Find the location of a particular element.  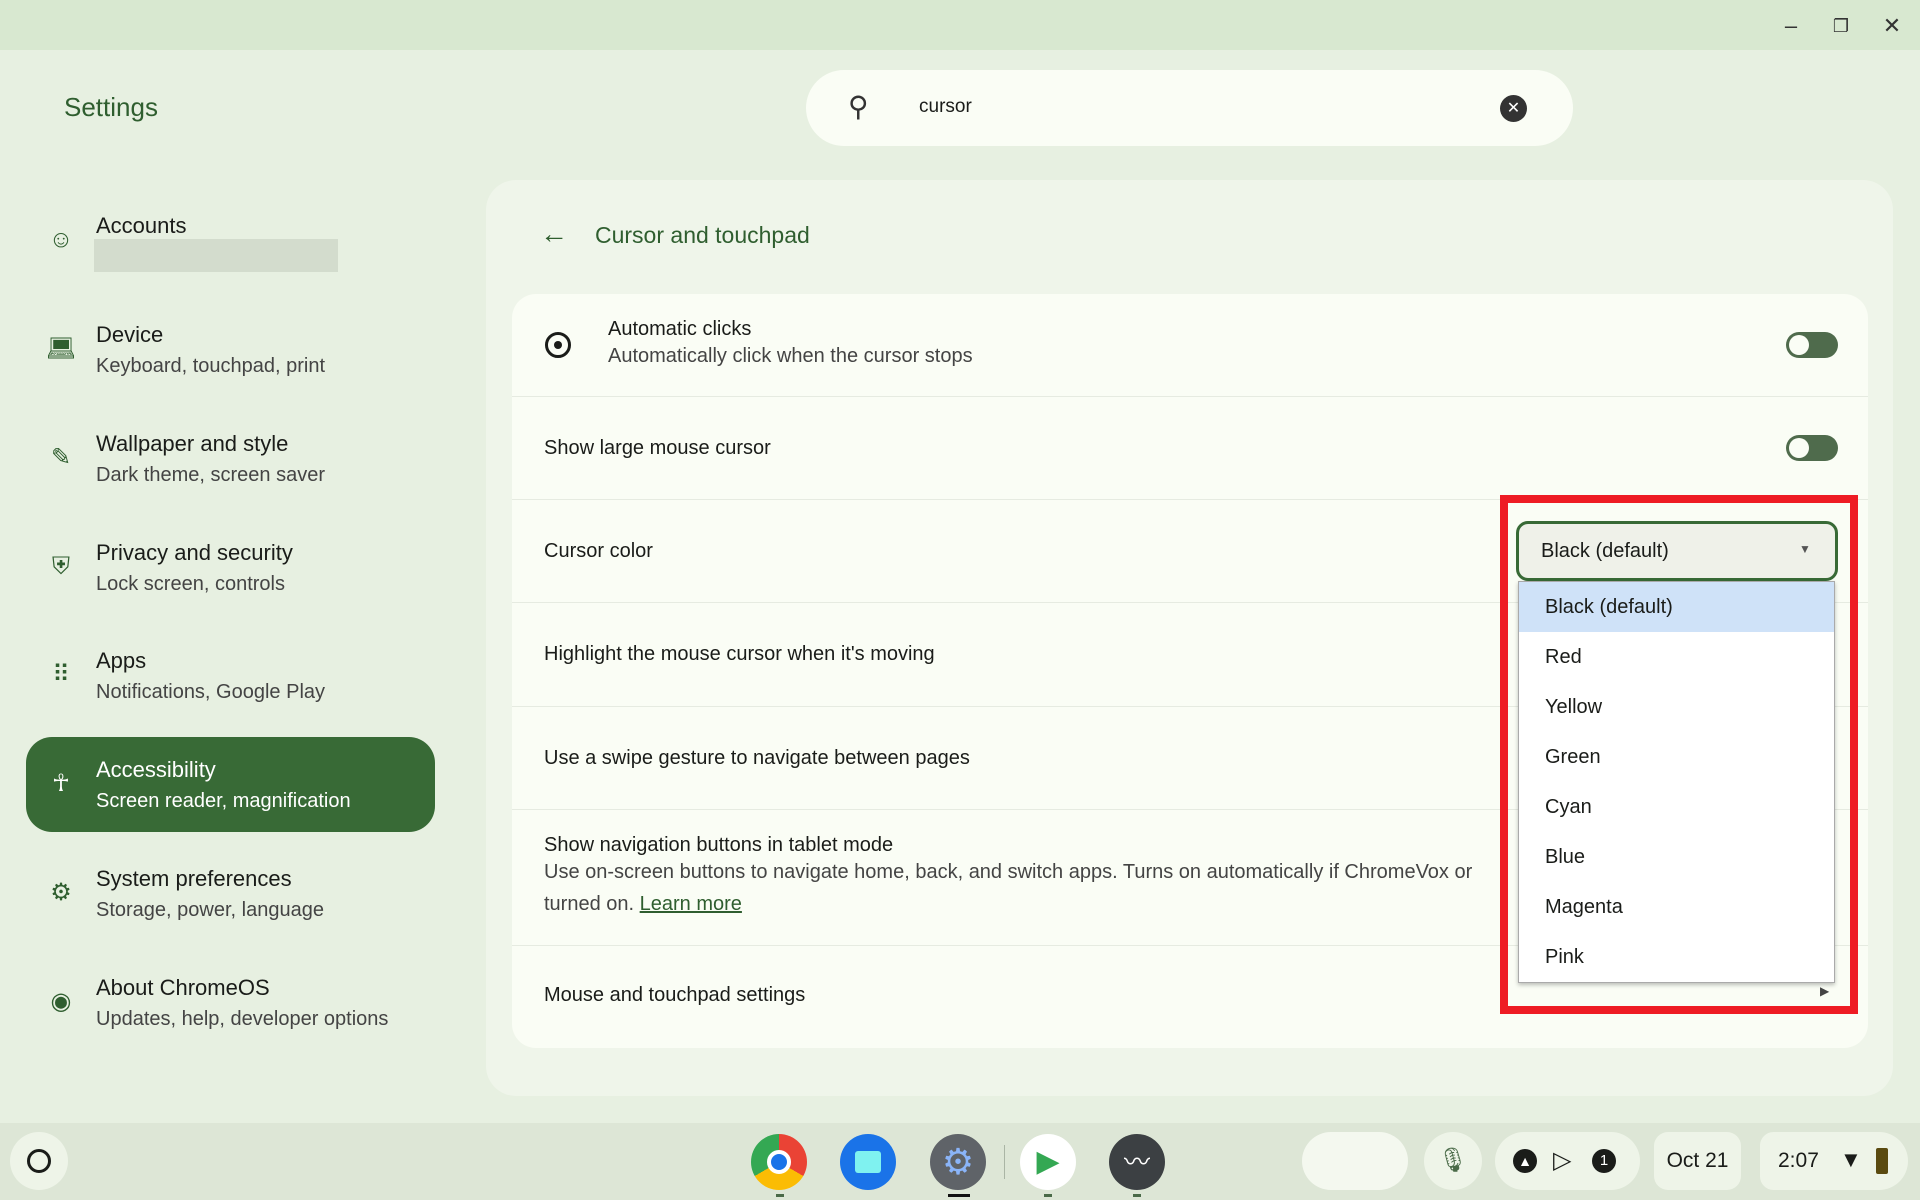

clear-icon: ✕ is located at coordinates (1513, 108).